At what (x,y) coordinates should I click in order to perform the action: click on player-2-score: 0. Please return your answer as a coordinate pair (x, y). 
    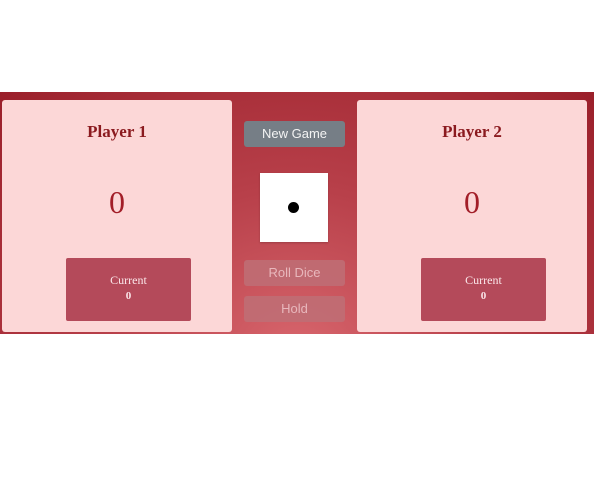
    Looking at the image, I should click on (472, 202).